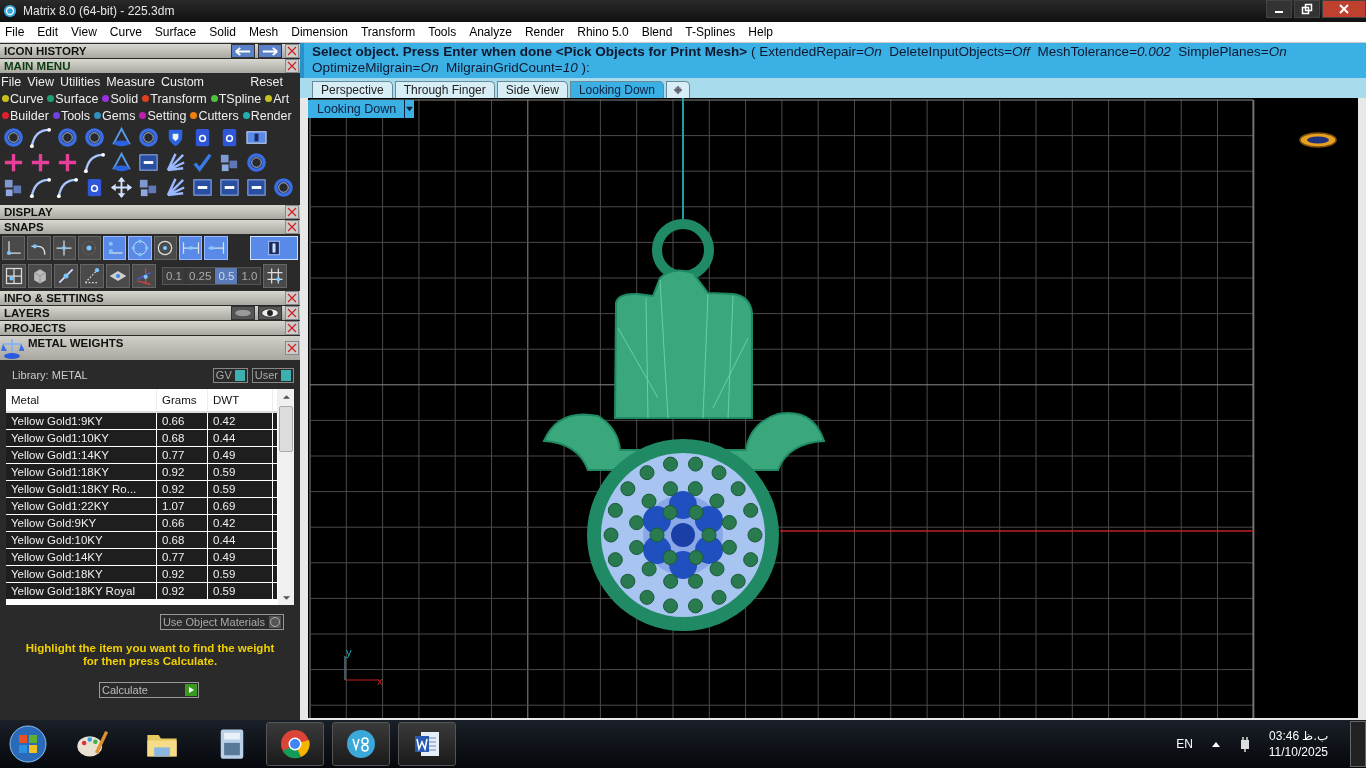  Describe the element at coordinates (684, 425) in the screenshot. I see `pendant-drawing` at that location.